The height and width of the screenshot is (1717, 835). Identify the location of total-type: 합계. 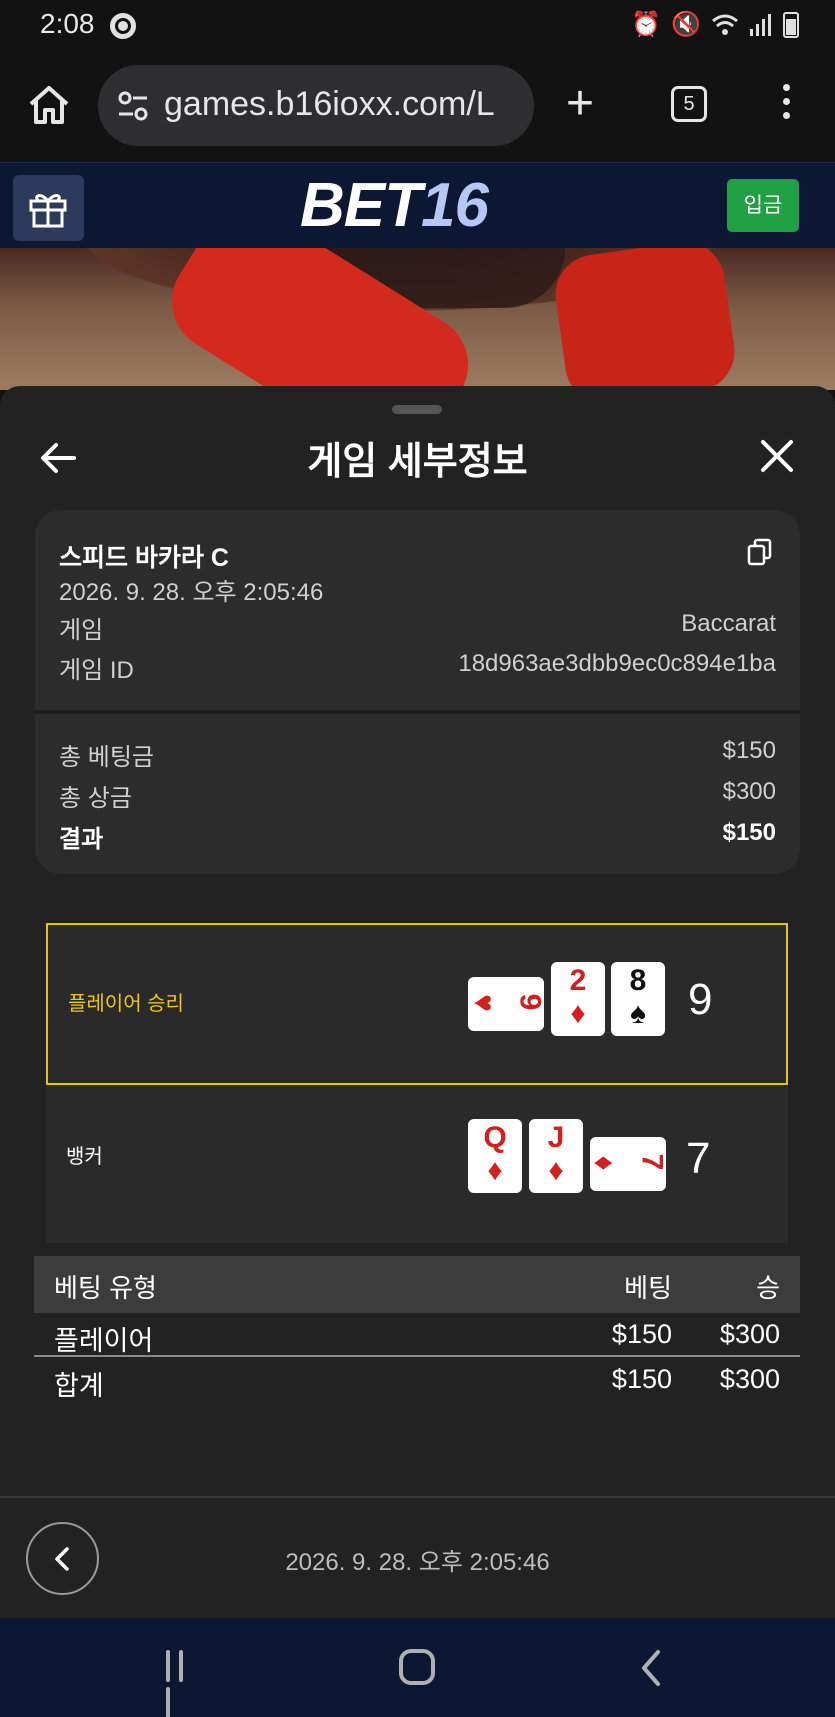
(79, 1386).